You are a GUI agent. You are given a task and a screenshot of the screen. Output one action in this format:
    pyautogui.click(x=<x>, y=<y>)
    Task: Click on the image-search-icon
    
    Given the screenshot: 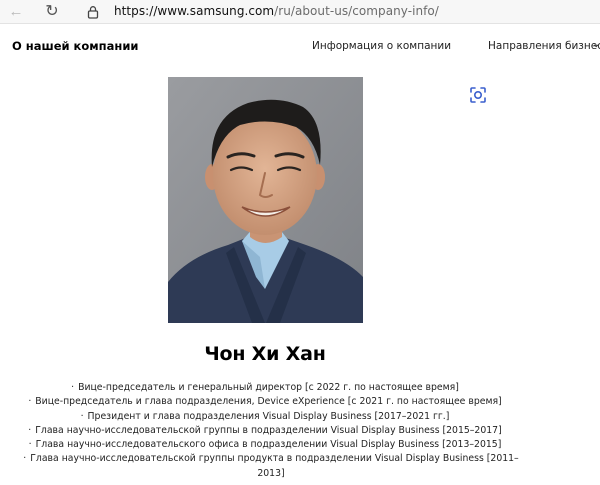 What is the action you would take?
    pyautogui.click(x=478, y=95)
    